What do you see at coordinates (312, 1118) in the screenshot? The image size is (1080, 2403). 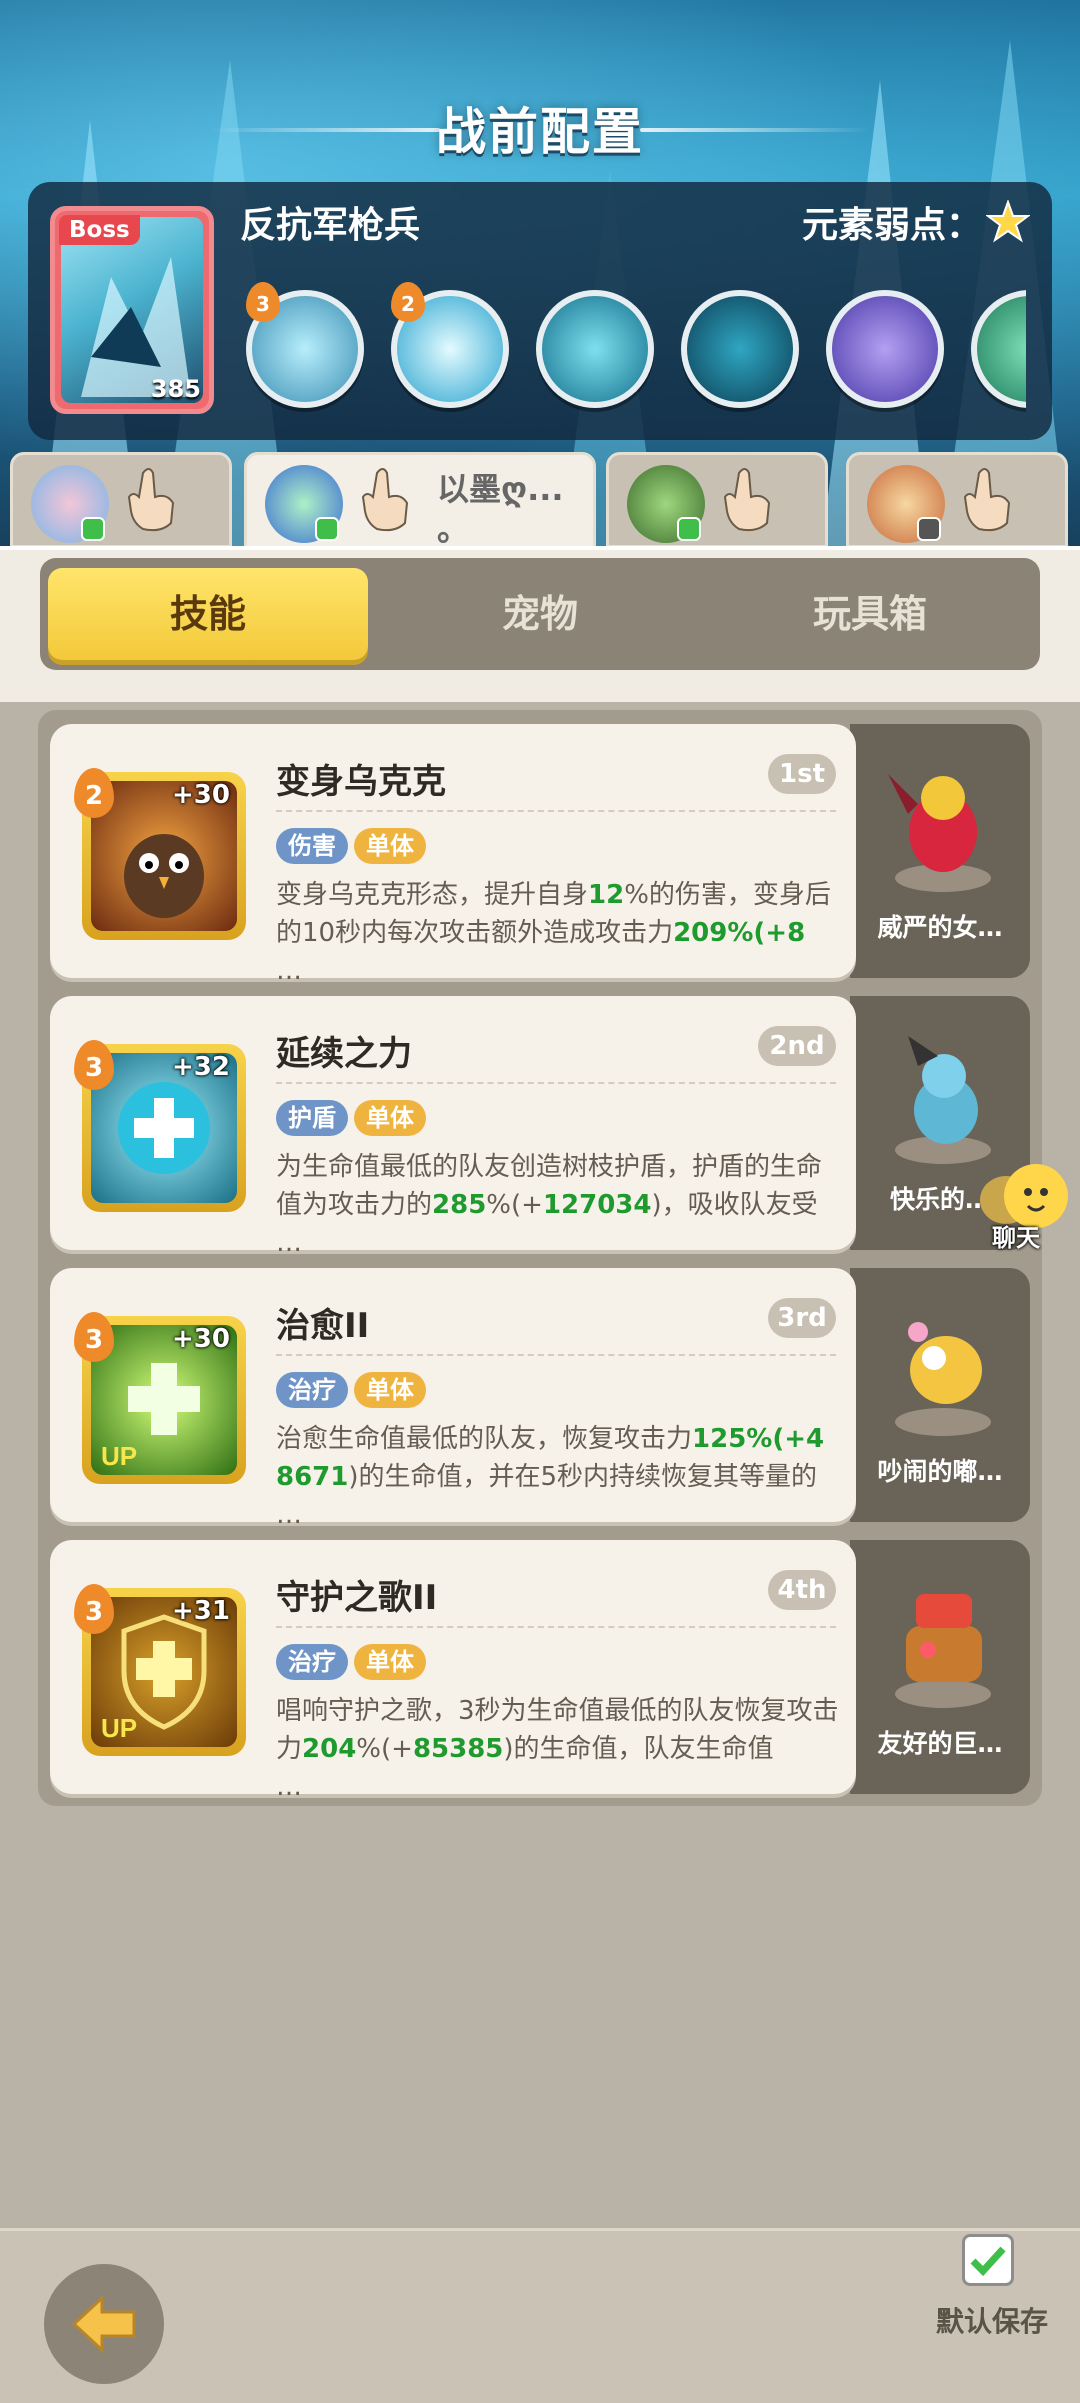 I see `skill-tag: 护盾` at bounding box center [312, 1118].